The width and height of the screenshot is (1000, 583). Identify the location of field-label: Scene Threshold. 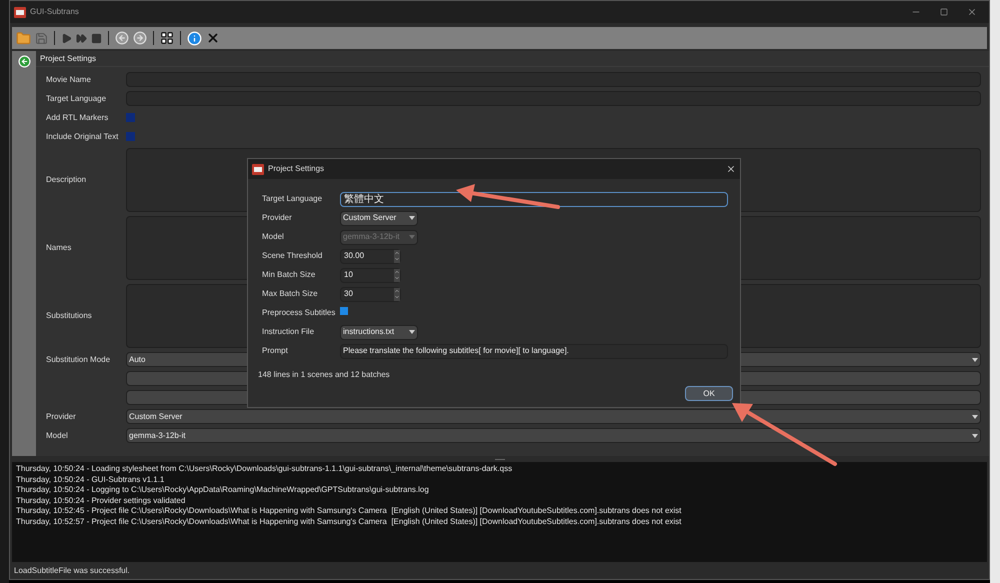
(293, 256).